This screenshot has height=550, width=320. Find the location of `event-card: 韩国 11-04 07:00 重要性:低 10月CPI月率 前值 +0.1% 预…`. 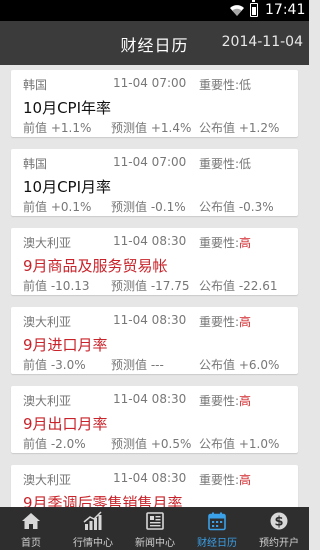

event-card: 韩国 11-04 07:00 重要性:低 10月CPI月率 前值 +0.1% 预… is located at coordinates (154, 182).